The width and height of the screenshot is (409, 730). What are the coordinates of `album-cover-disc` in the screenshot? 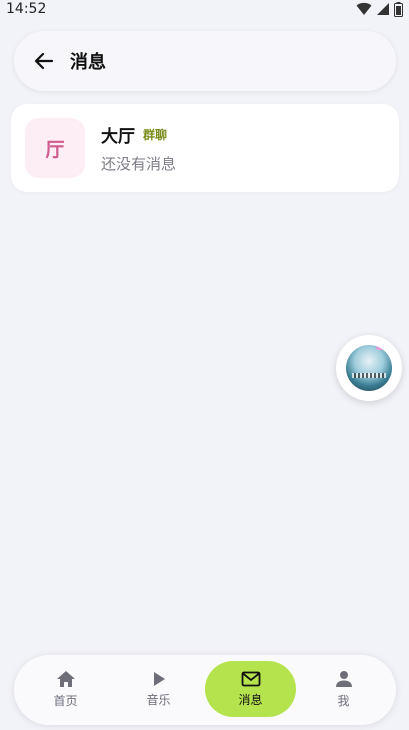 It's located at (369, 368).